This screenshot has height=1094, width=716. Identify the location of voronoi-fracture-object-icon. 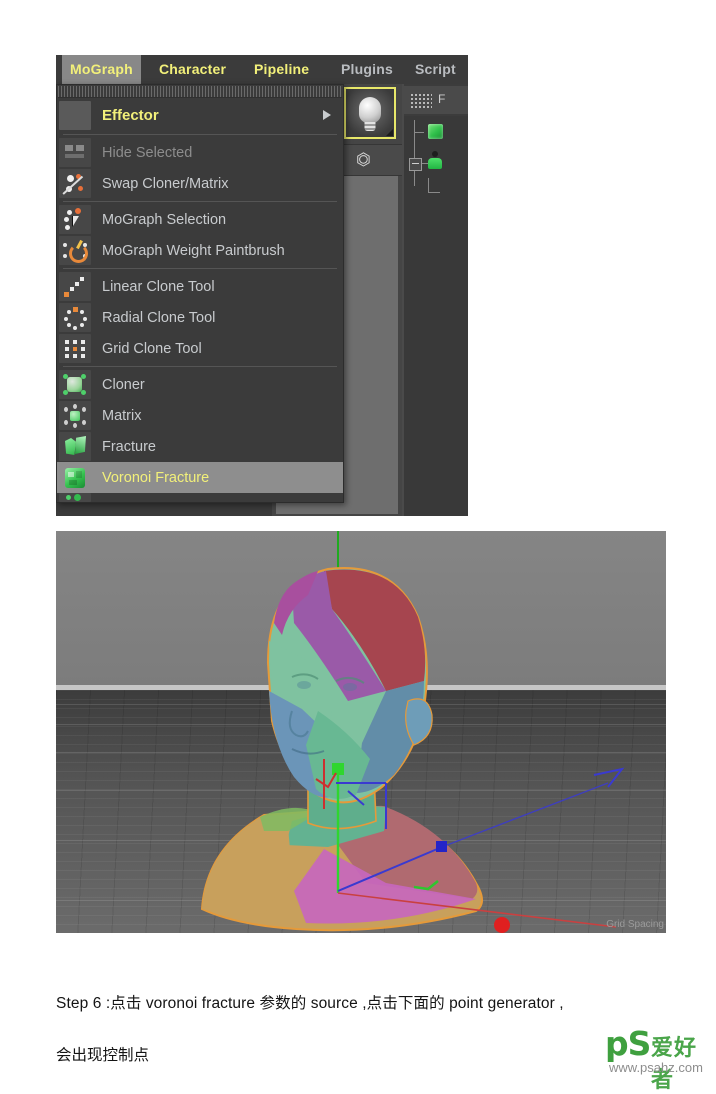
(435, 131).